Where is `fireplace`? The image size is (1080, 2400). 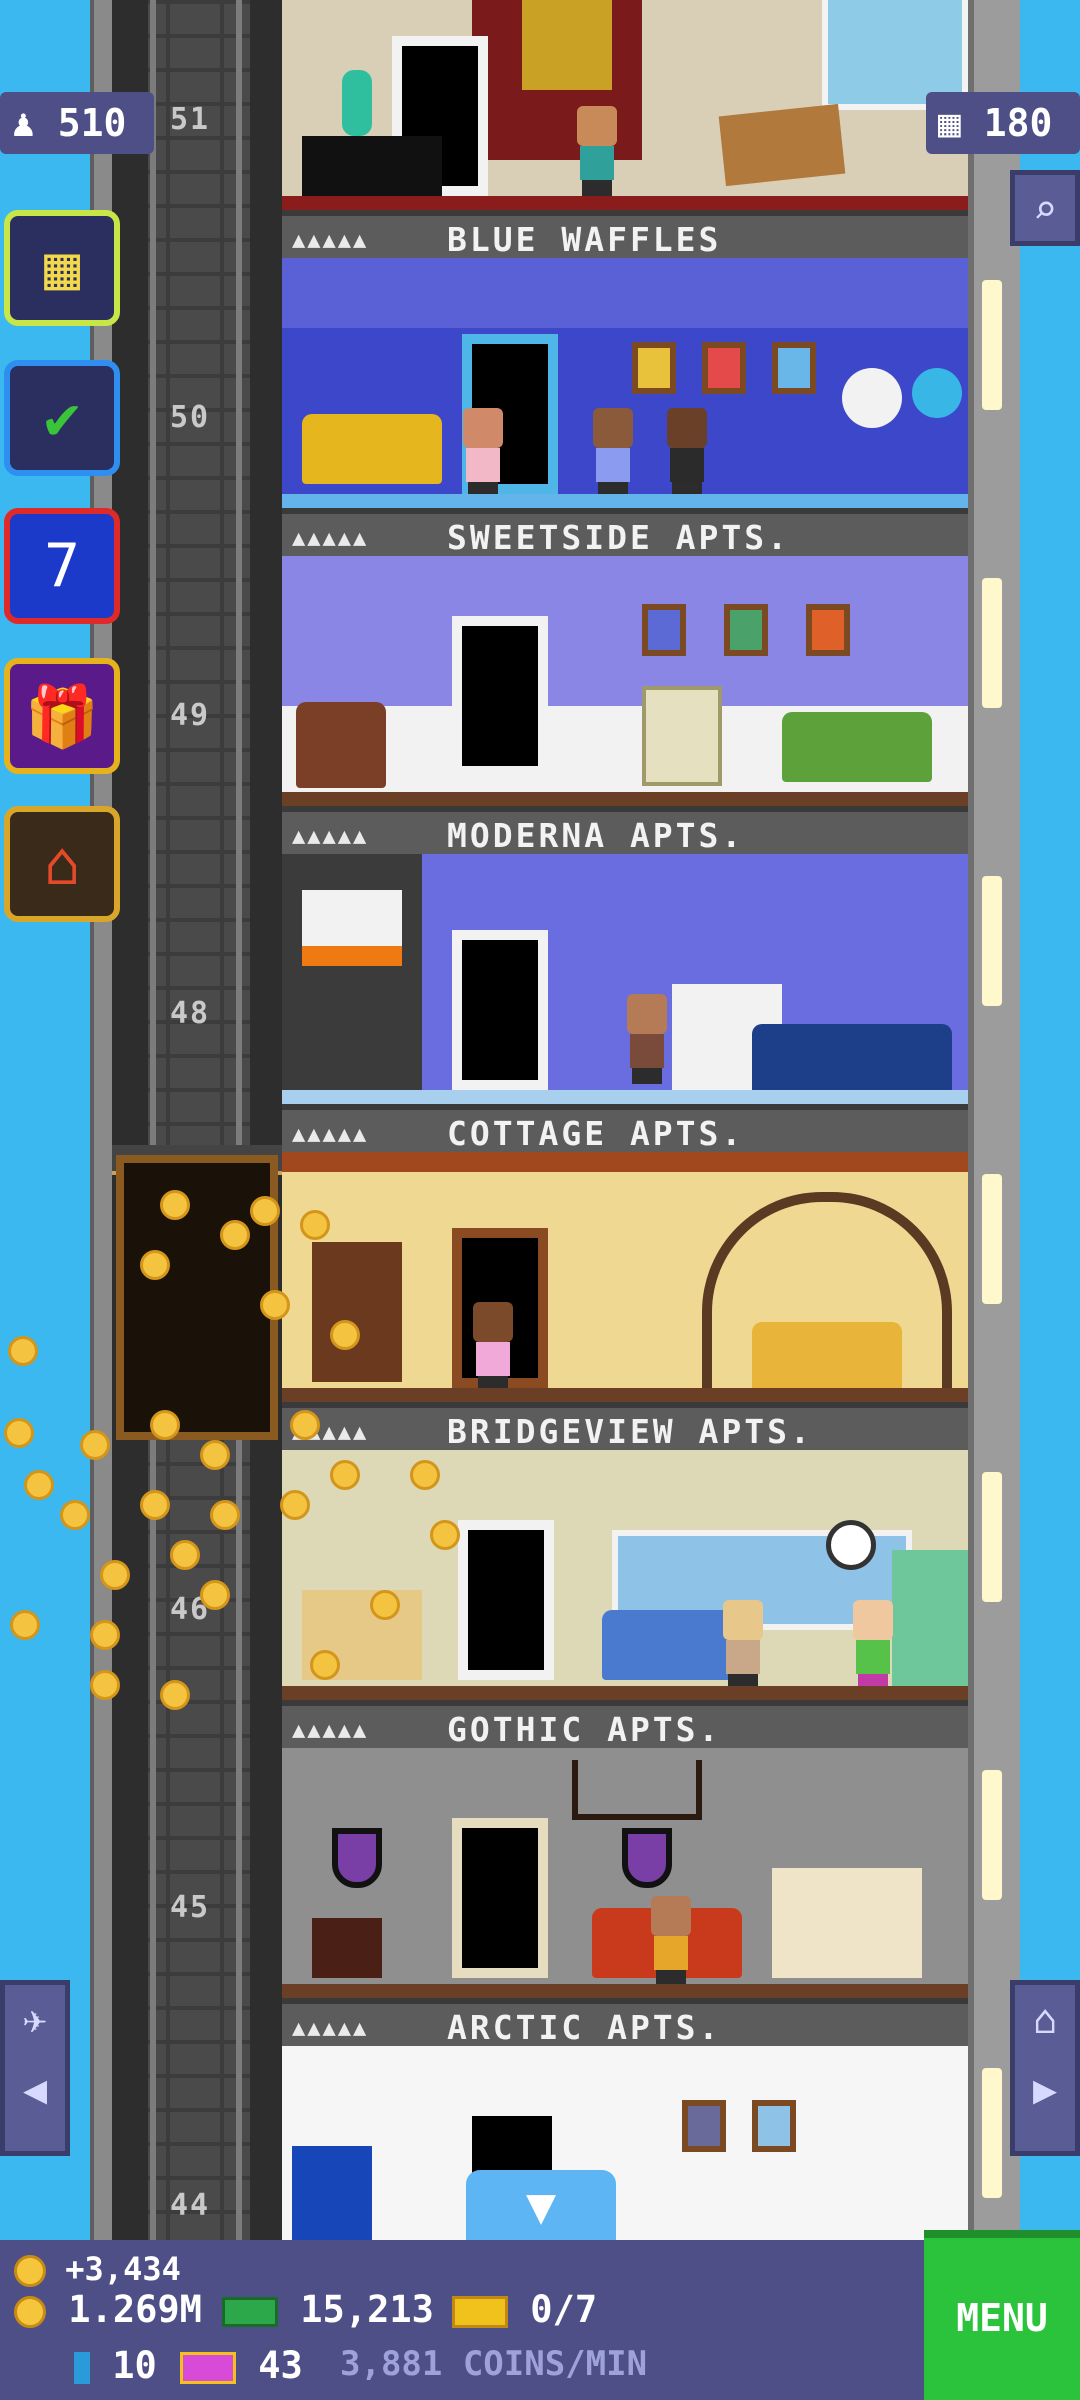
fireplace is located at coordinates (847, 1923).